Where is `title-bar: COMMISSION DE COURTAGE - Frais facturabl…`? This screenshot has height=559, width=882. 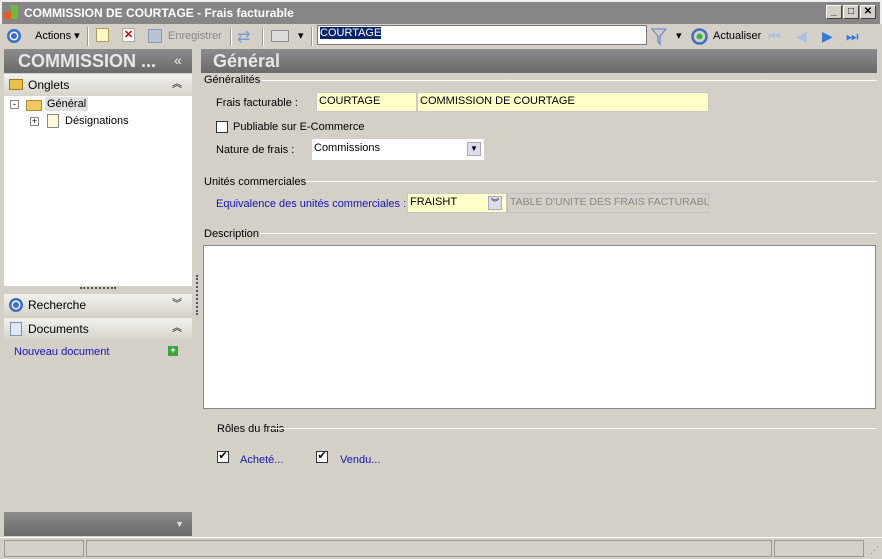 title-bar: COMMISSION DE COURTAGE - Frais facturabl… is located at coordinates (441, 12).